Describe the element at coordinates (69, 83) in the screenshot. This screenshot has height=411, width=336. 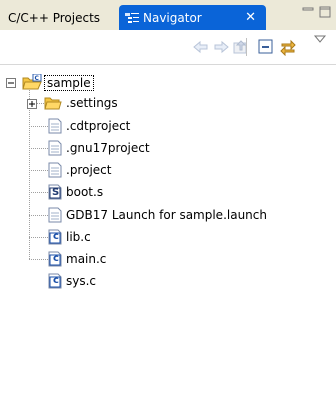
I see `tree-item-label: sample` at that location.